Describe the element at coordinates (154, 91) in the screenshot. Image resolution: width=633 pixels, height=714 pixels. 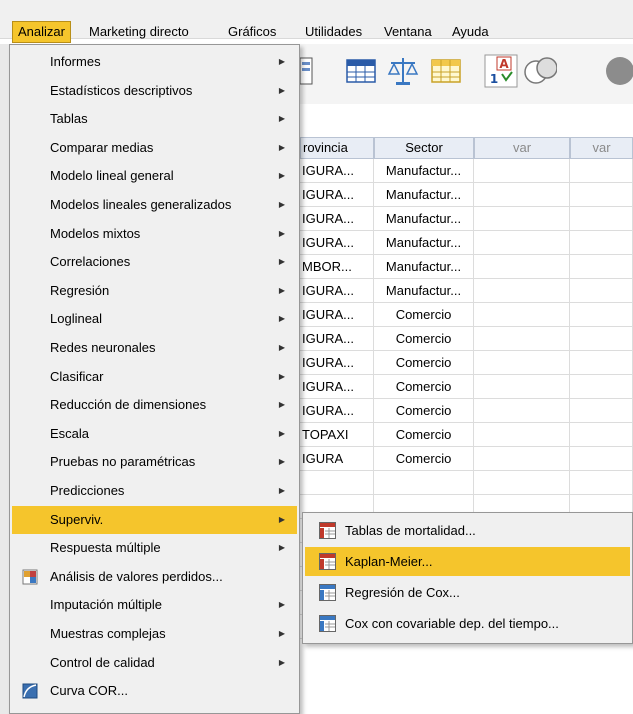
I see `menu-item-estadisticos-descriptivos: Estadísticos descriptivos ▶` at that location.